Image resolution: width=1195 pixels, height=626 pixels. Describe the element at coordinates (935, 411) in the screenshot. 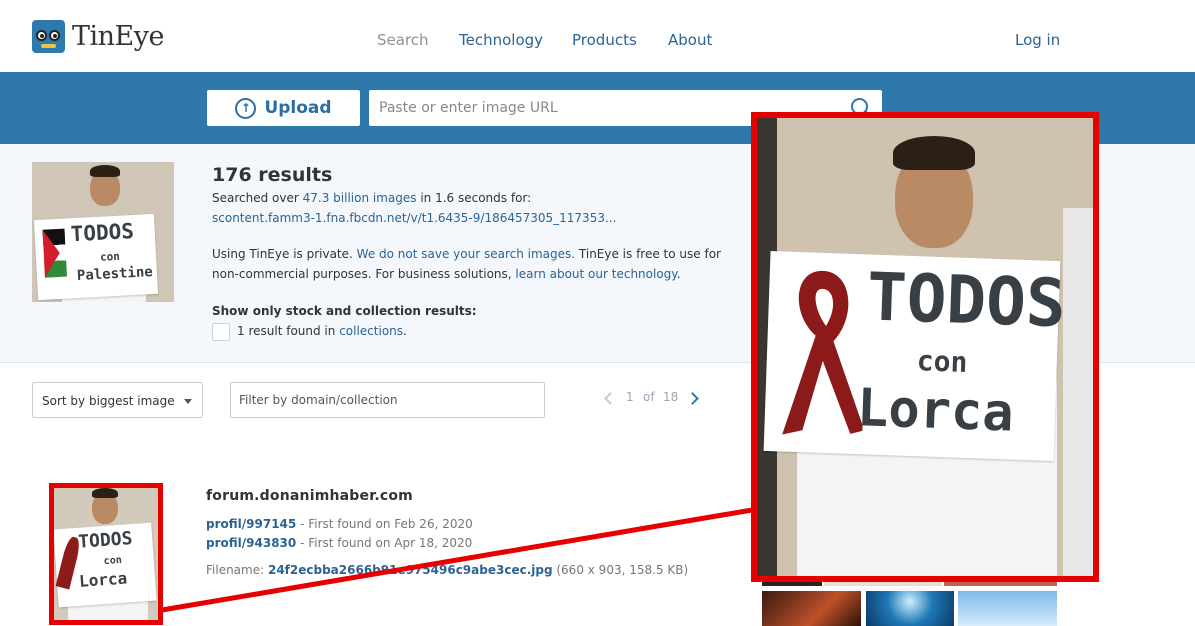

I see `big-sign-line3: Lorca` at that location.